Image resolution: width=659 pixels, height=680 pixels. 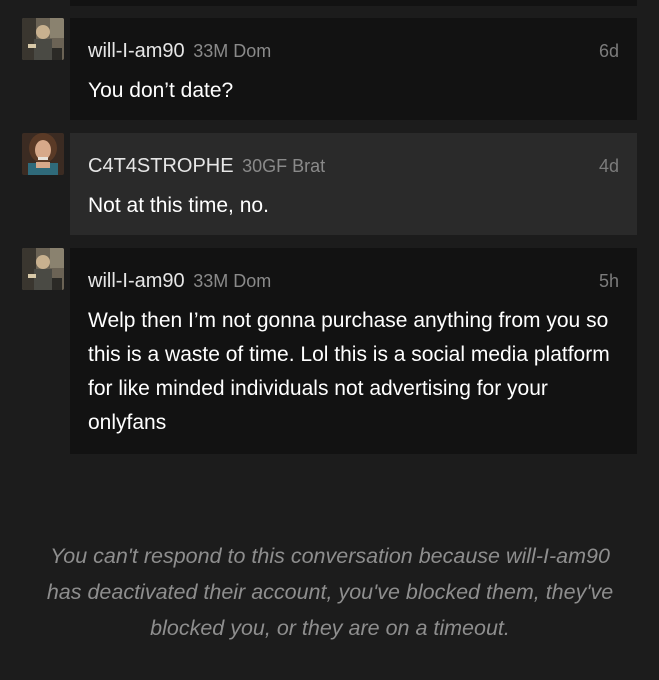 I want to click on user-info: 30GF Brat, so click(x=284, y=166).